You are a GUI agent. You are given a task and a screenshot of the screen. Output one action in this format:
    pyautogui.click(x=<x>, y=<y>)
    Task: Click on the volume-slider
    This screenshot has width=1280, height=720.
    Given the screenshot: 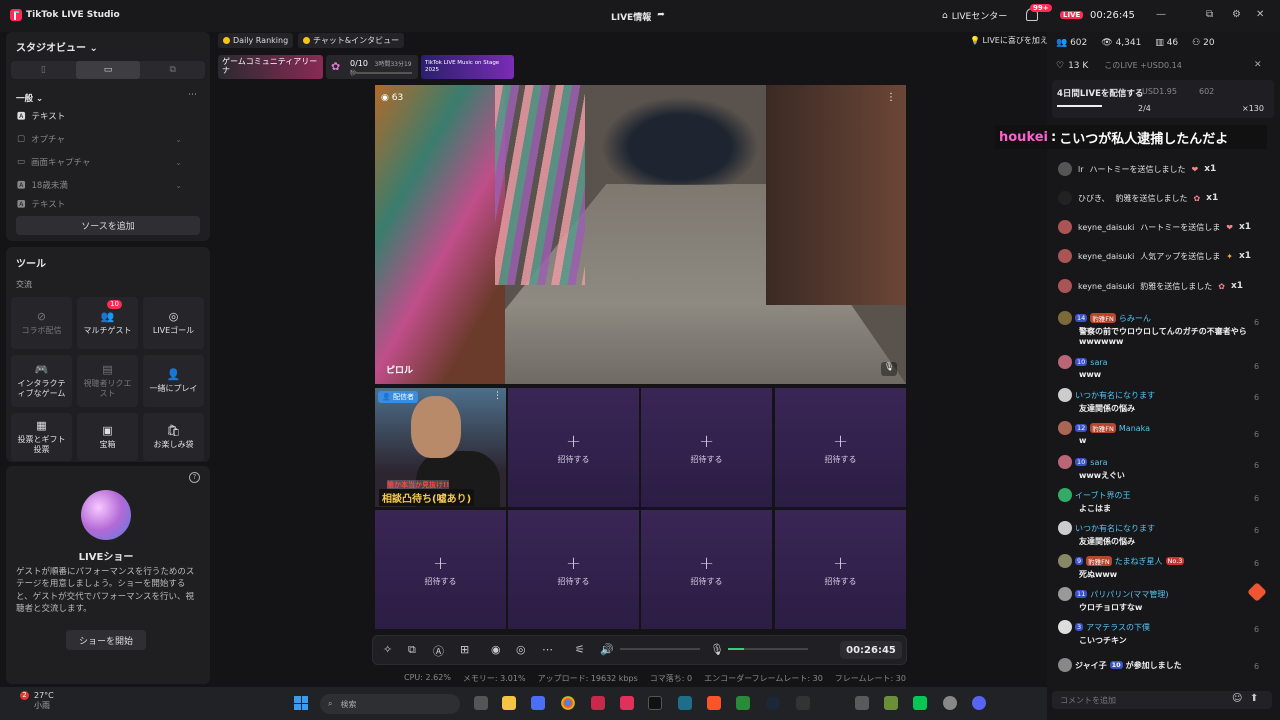 What is the action you would take?
    pyautogui.click(x=660, y=649)
    